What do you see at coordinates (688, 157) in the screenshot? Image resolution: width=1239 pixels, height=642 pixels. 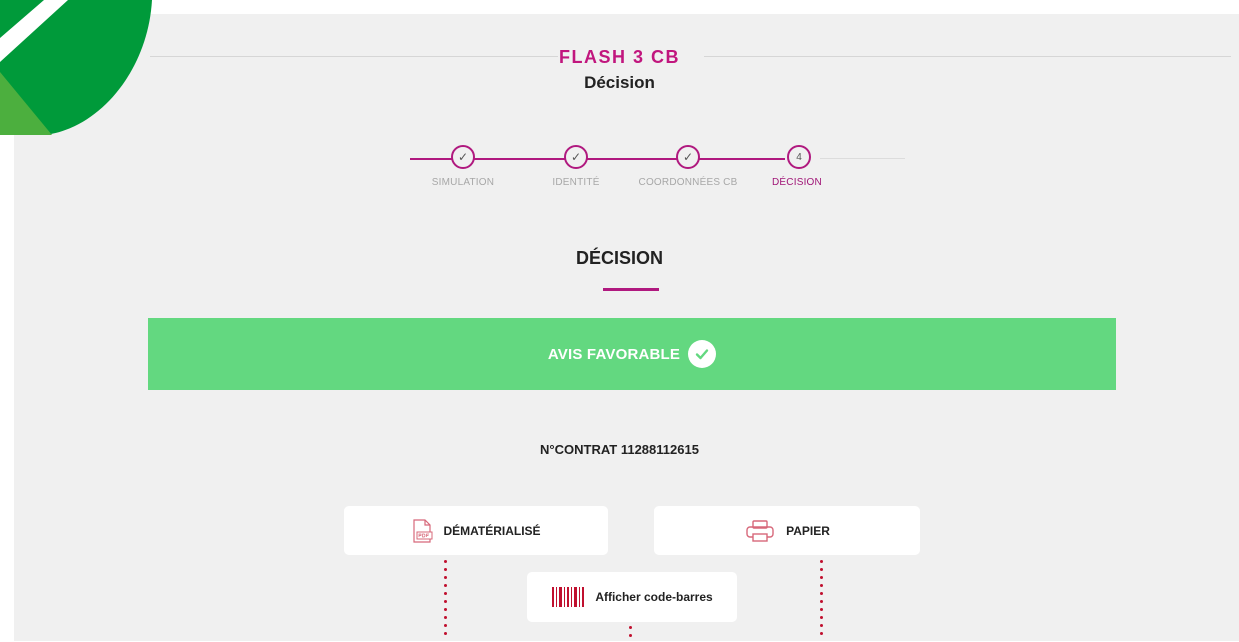 I see `step-coordonnees-check-icon: ✓` at bounding box center [688, 157].